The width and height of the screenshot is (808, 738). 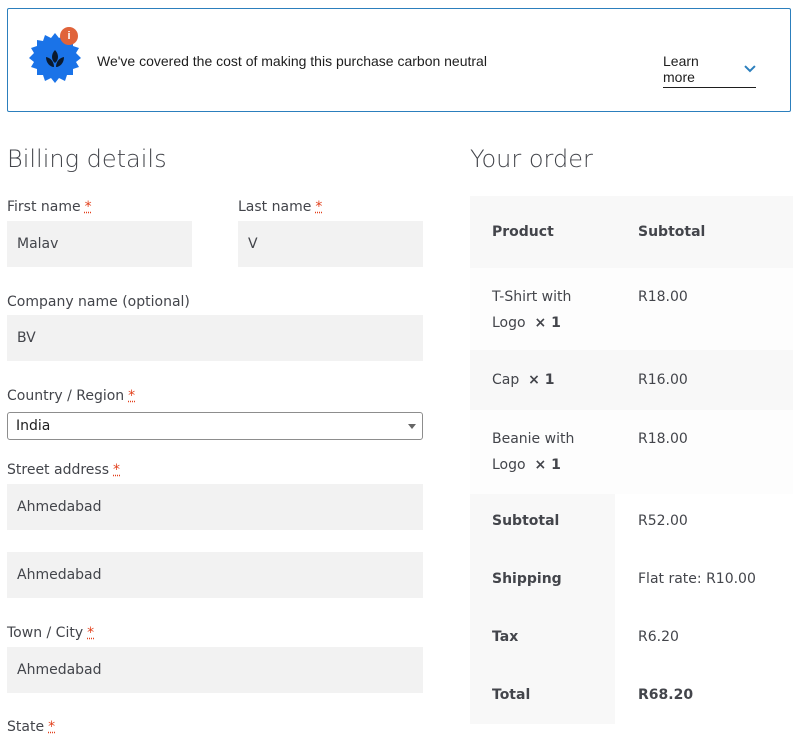 I want to click on subtotal-row: Subtotal R52.00, so click(x=631, y=523).